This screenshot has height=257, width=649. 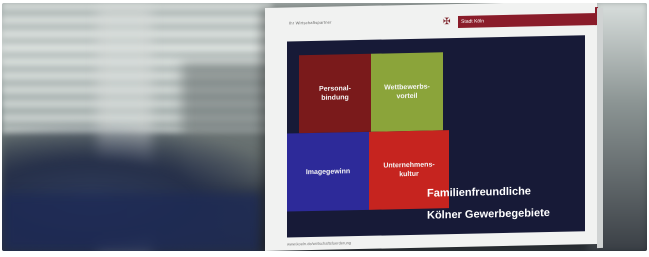 I want to click on city-logo-icon: ✠, so click(x=447, y=21).